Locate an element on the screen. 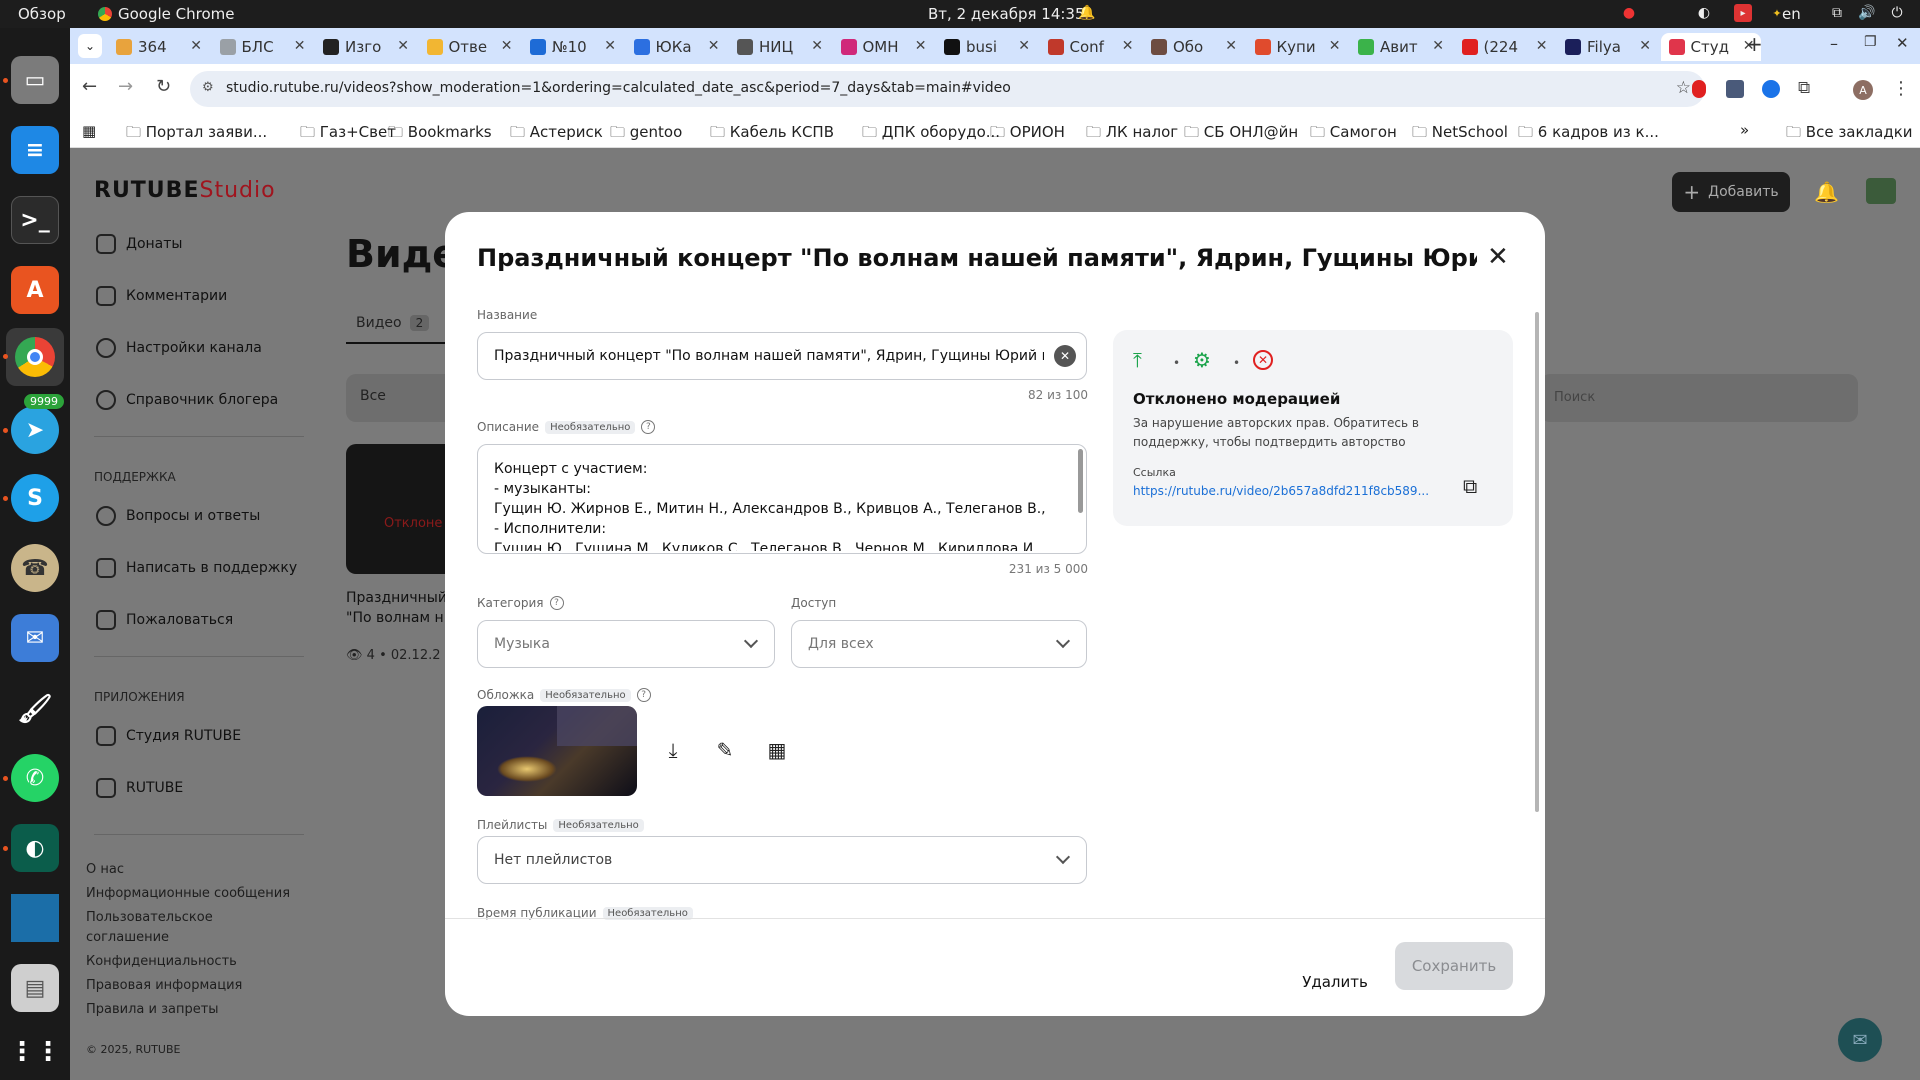 The image size is (1920, 1080). extension-opera-icon is located at coordinates (1699, 89).